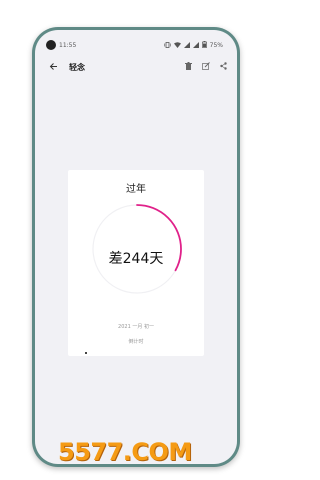 This screenshot has width=320, height=480. Describe the element at coordinates (177, 45) in the screenshot. I see `wifi-icon` at that location.